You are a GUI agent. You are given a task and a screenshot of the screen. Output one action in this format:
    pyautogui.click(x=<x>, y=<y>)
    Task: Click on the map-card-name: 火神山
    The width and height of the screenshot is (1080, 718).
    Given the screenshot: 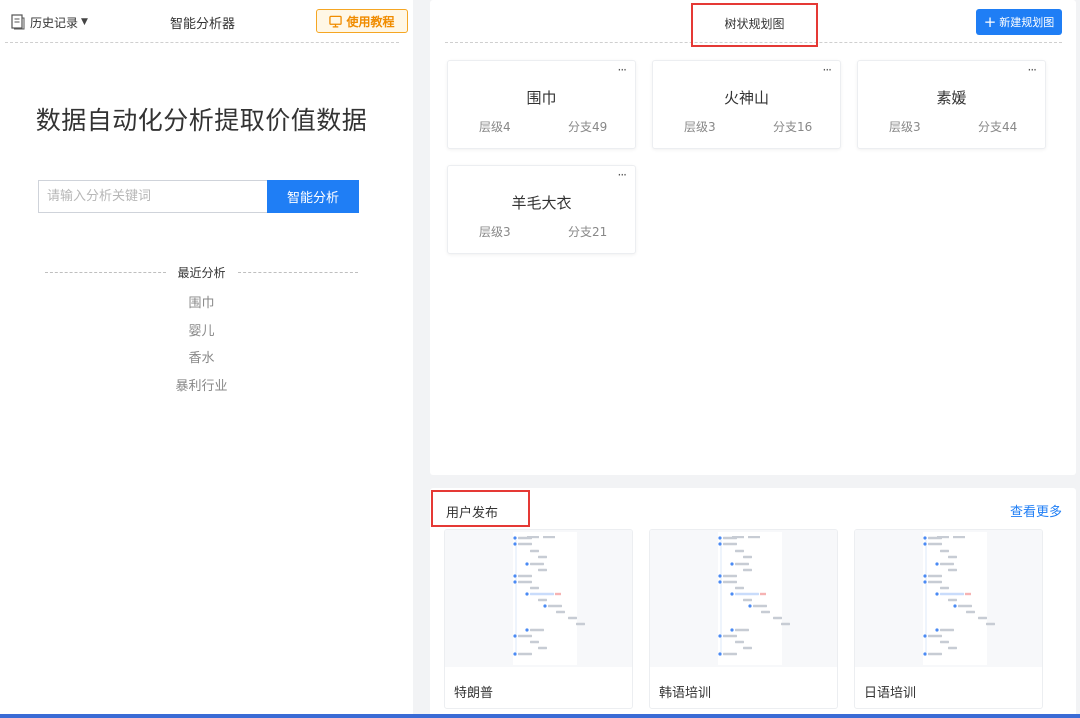 What is the action you would take?
    pyautogui.click(x=746, y=98)
    